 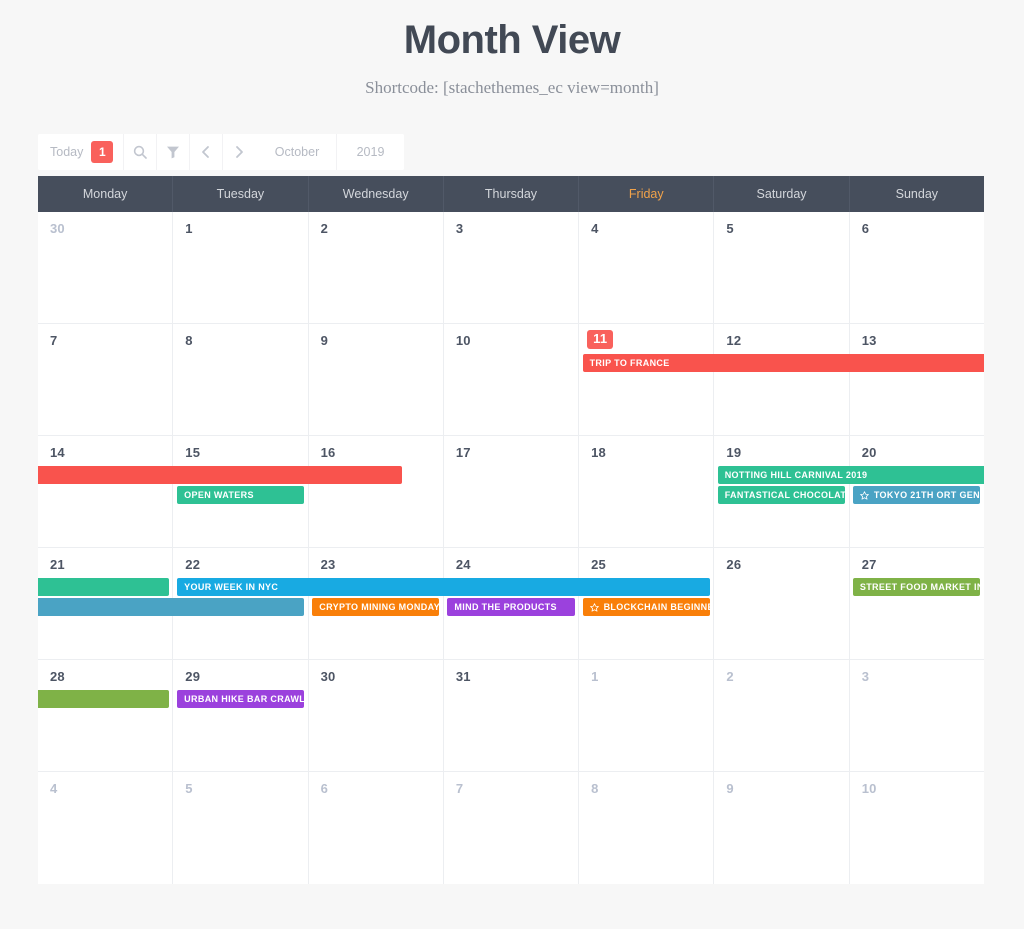 What do you see at coordinates (375, 491) in the screenshot?
I see `calendar-day-cell: 16` at bounding box center [375, 491].